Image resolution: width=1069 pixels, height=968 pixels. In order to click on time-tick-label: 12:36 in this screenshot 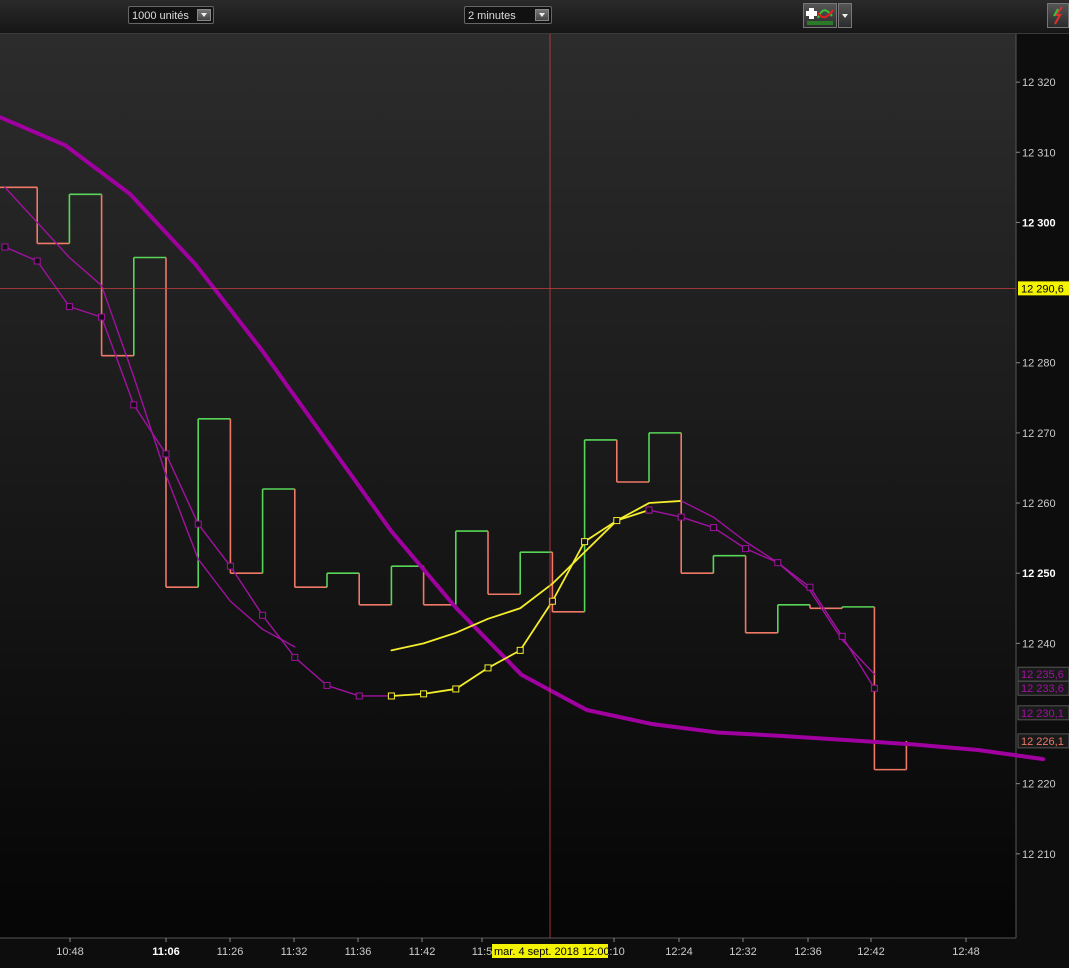, I will do `click(808, 952)`.